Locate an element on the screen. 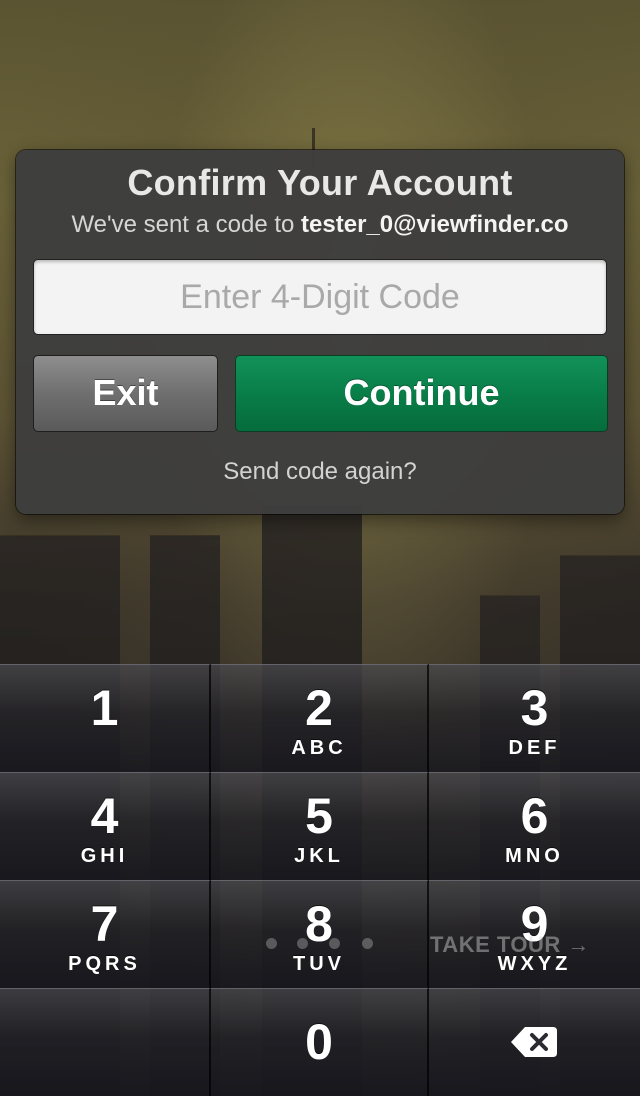  keypad-key-5: 5 JKL is located at coordinates (320, 826).